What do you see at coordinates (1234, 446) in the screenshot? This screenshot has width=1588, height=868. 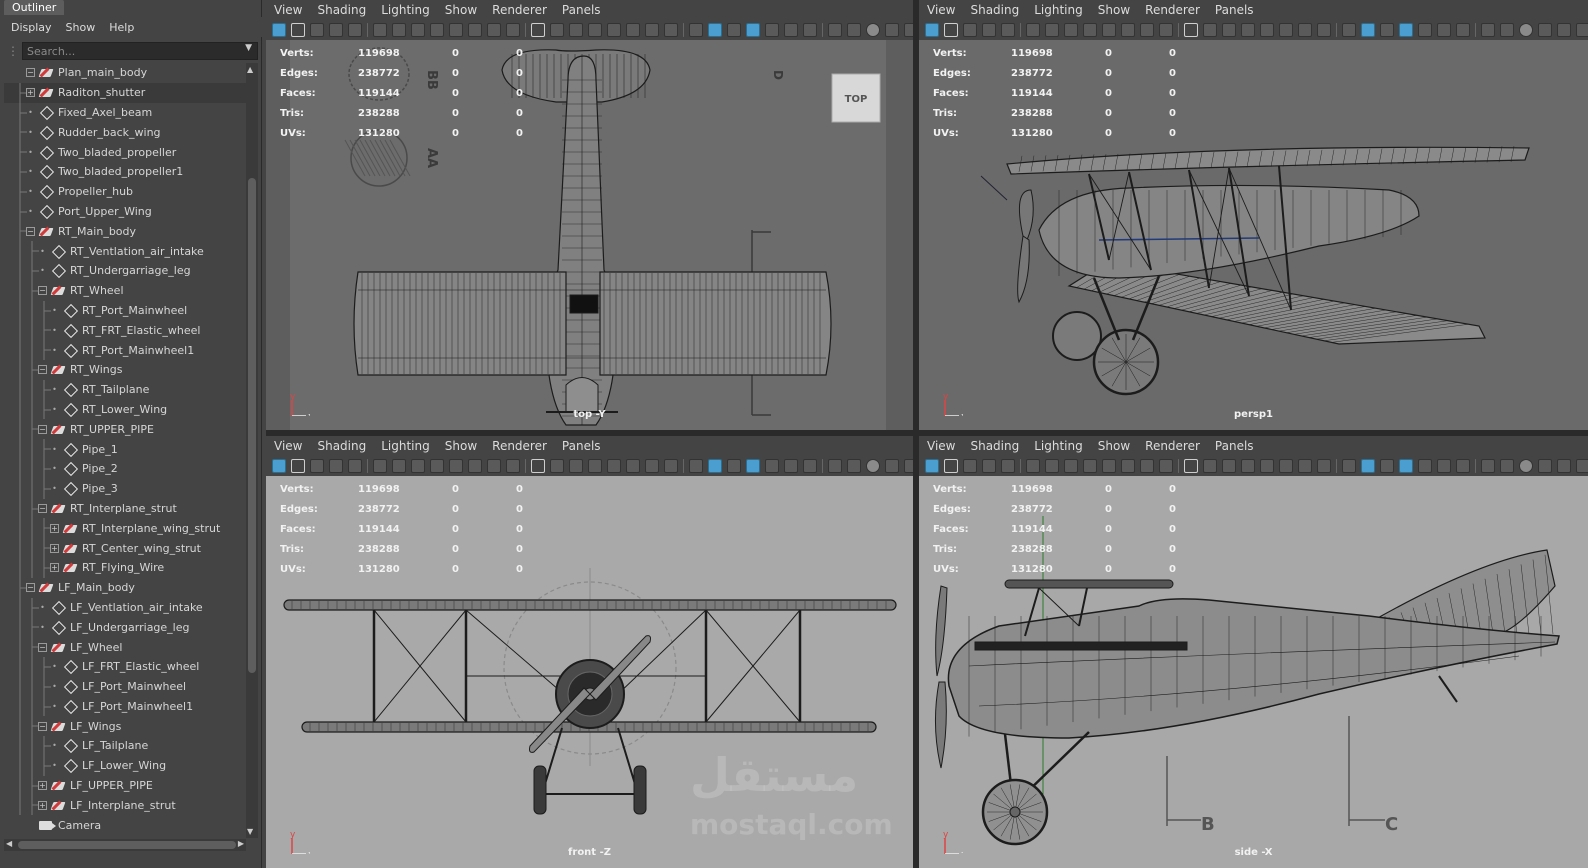 I see `viewport-menu-panels: Panels` at bounding box center [1234, 446].